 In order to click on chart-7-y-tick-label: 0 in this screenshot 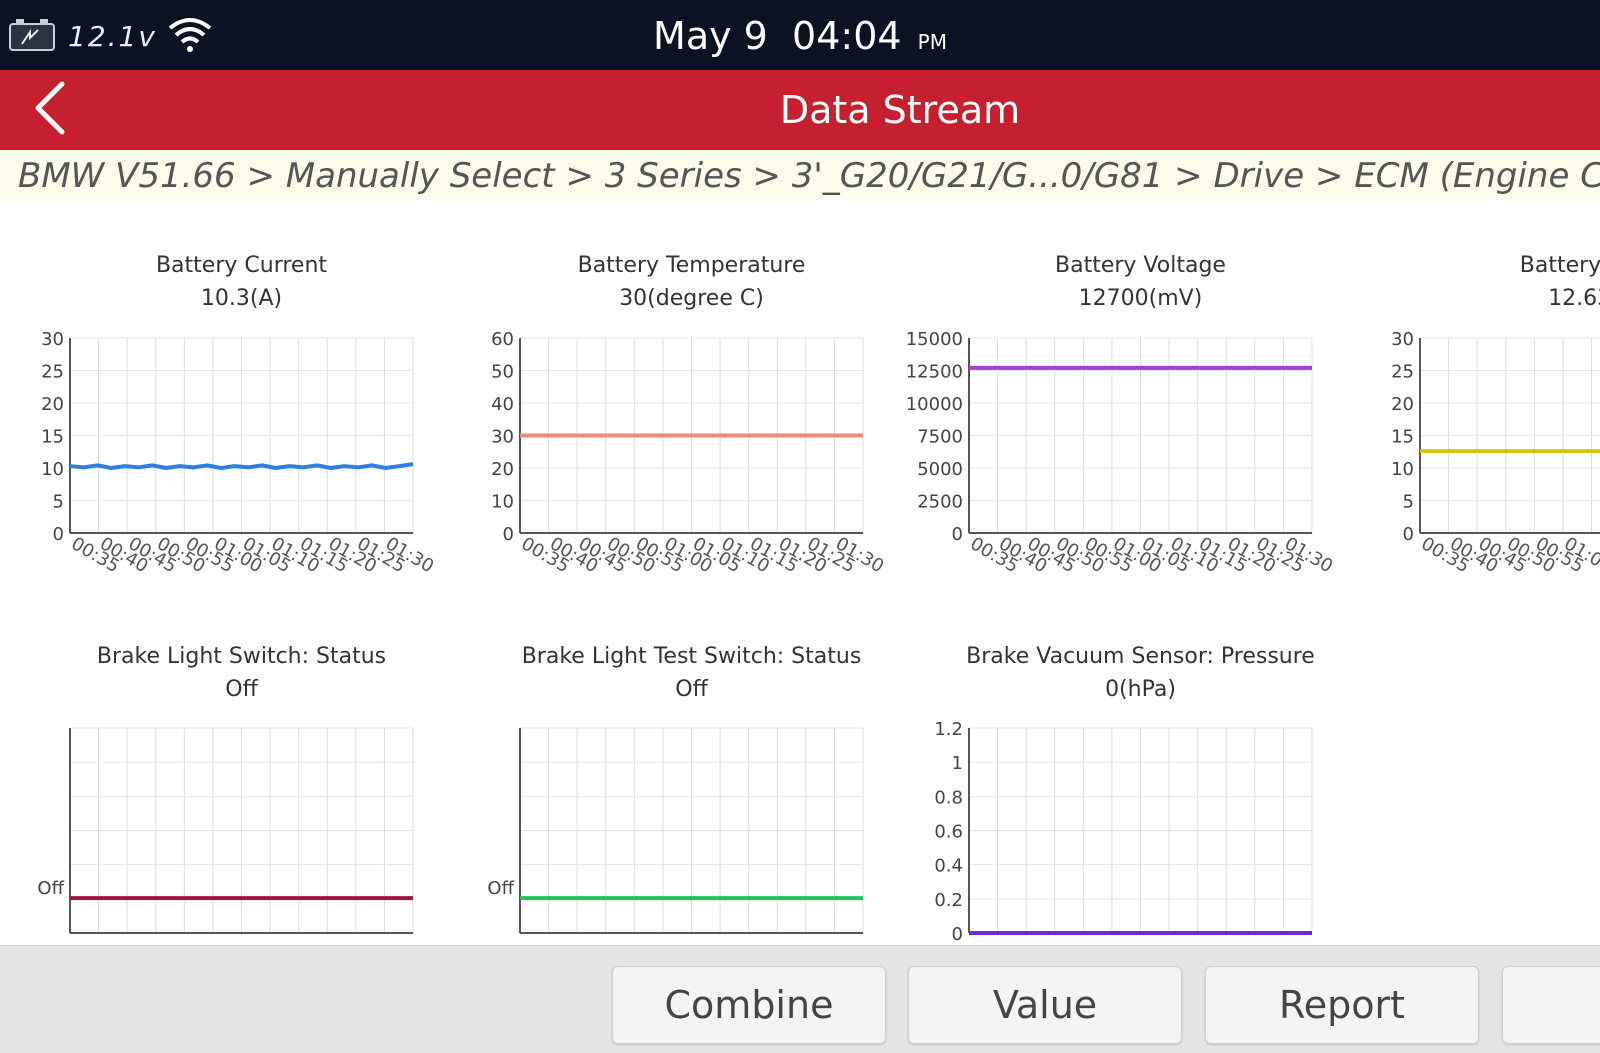, I will do `click(957, 934)`.